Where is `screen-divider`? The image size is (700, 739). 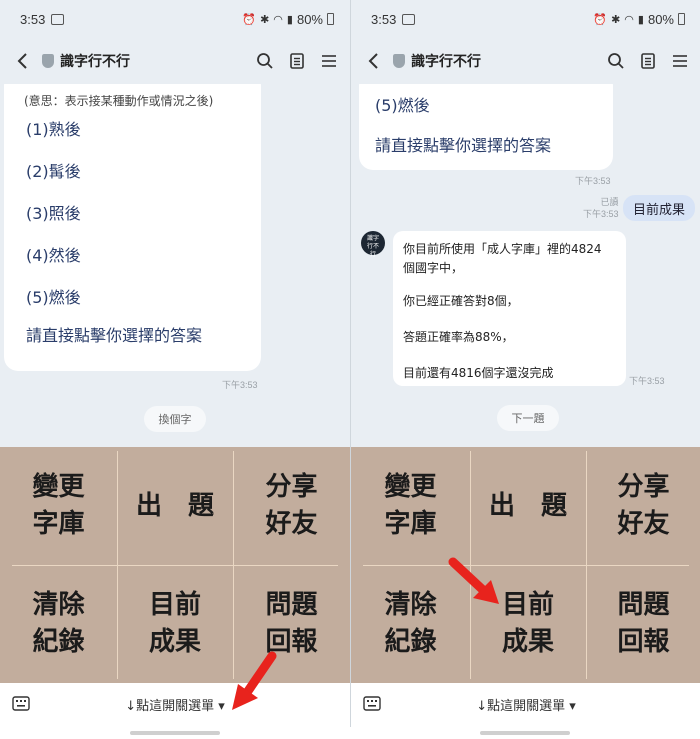
screen-divider is located at coordinates (350, 369).